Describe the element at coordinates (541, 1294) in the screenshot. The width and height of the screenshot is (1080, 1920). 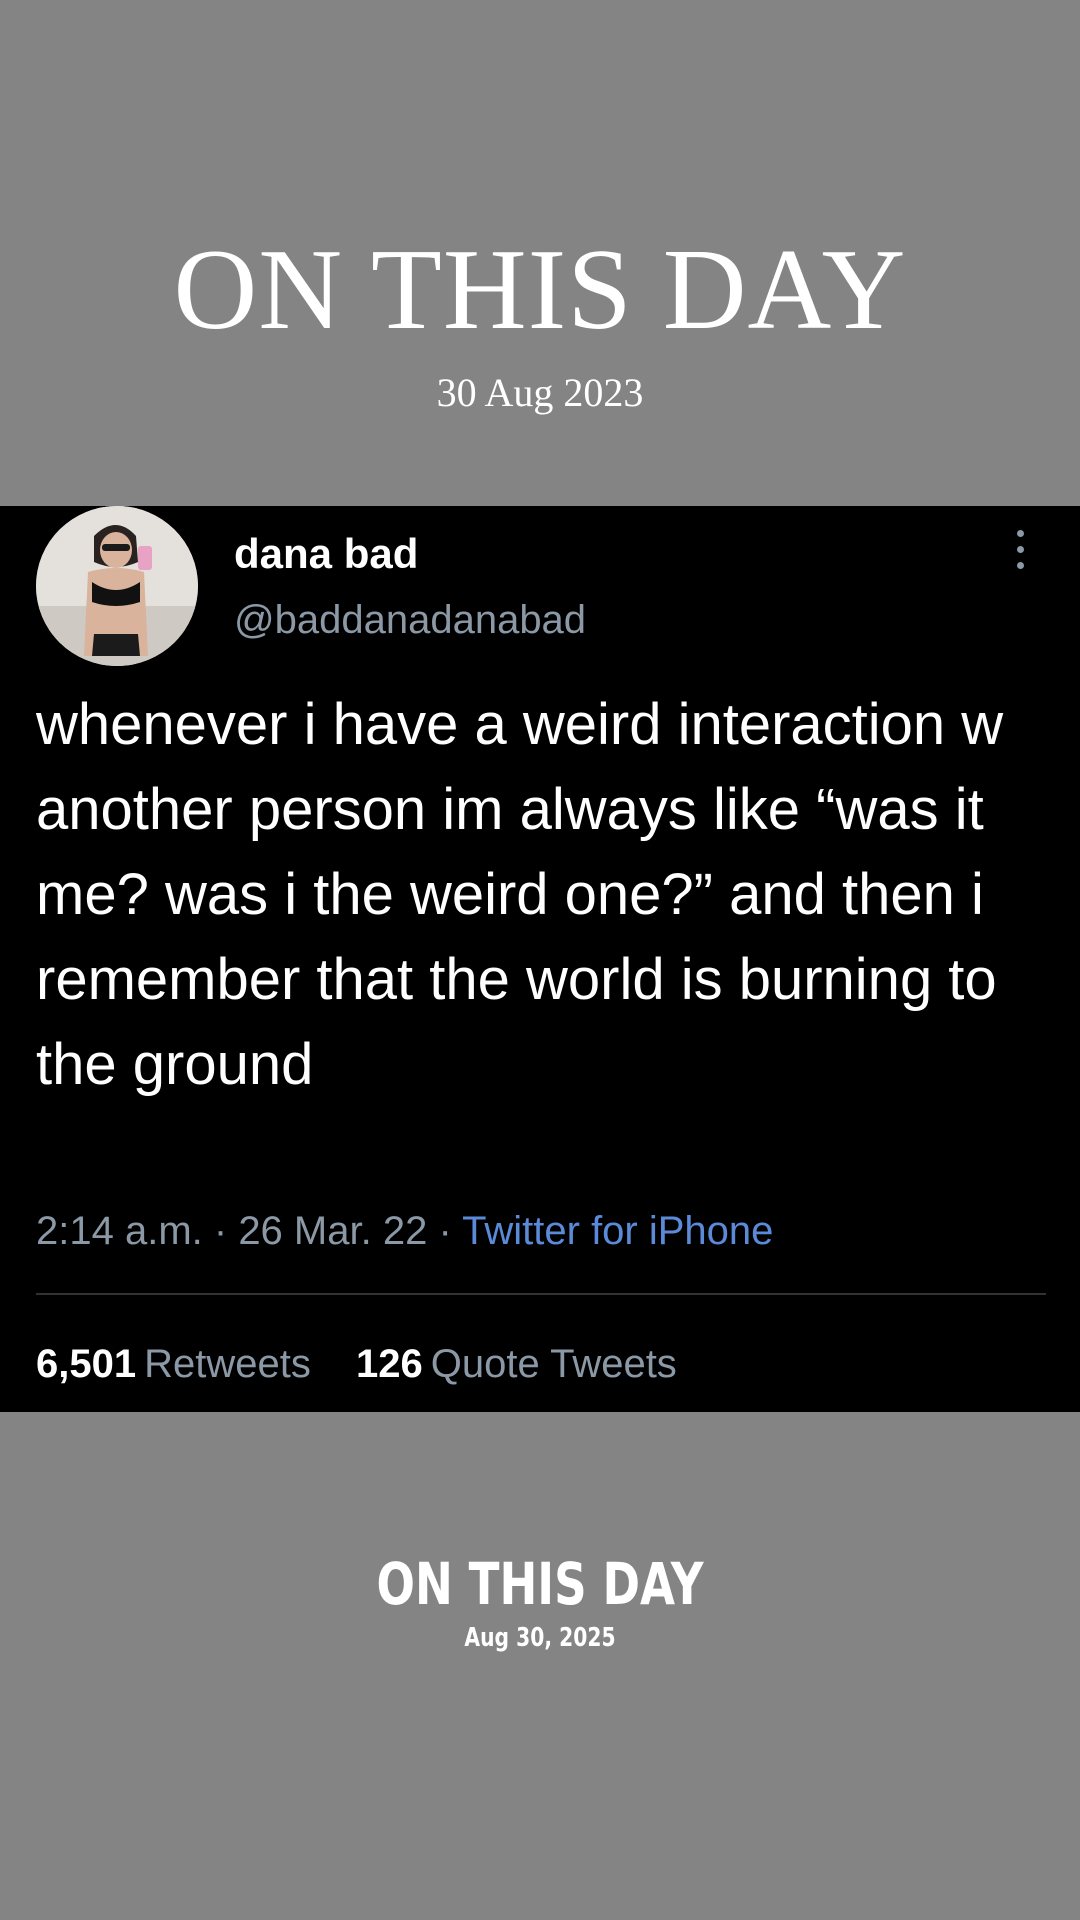
I see `divider` at that location.